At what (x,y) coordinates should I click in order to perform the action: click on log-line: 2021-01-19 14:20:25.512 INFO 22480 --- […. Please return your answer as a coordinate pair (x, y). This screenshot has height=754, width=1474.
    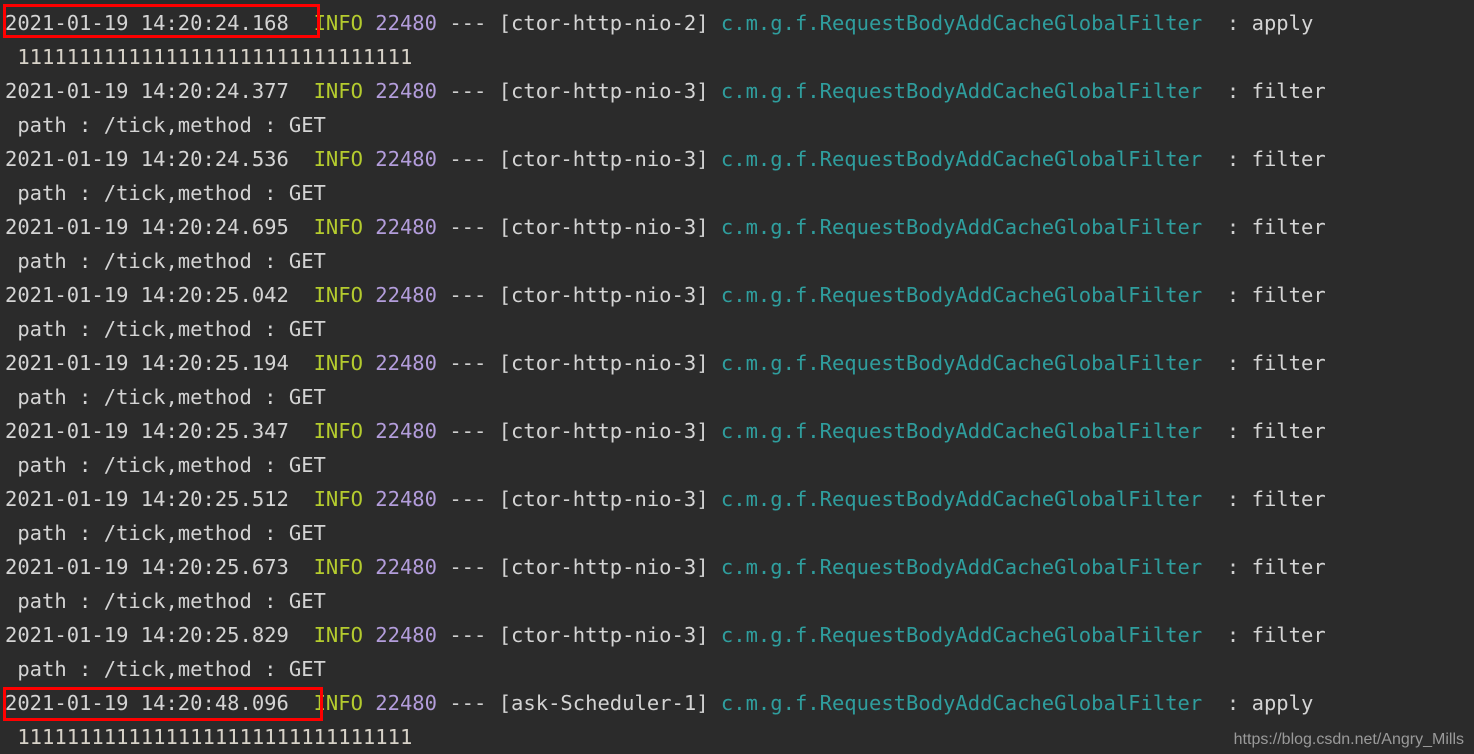
    Looking at the image, I should click on (737, 499).